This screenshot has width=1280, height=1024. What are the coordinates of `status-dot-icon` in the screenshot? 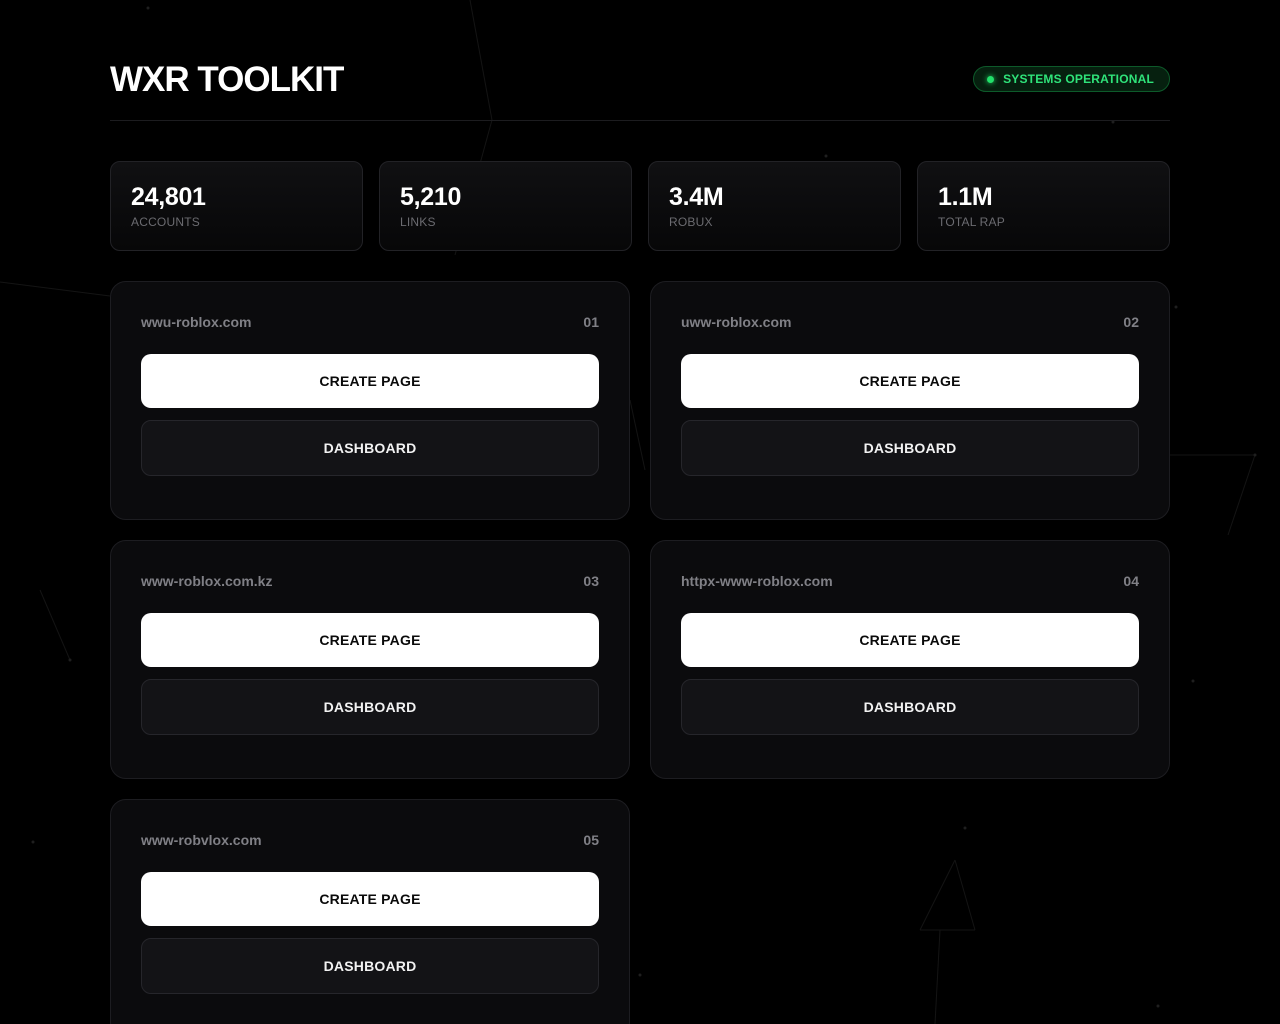 It's located at (991, 79).